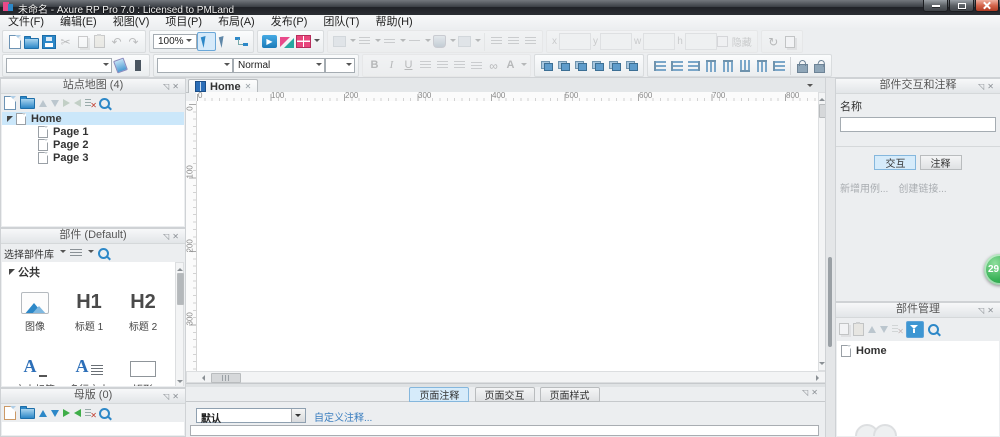 Image resolution: width=1000 pixels, height=437 pixels. Describe the element at coordinates (918, 124) in the screenshot. I see `widget-name-input` at that location.